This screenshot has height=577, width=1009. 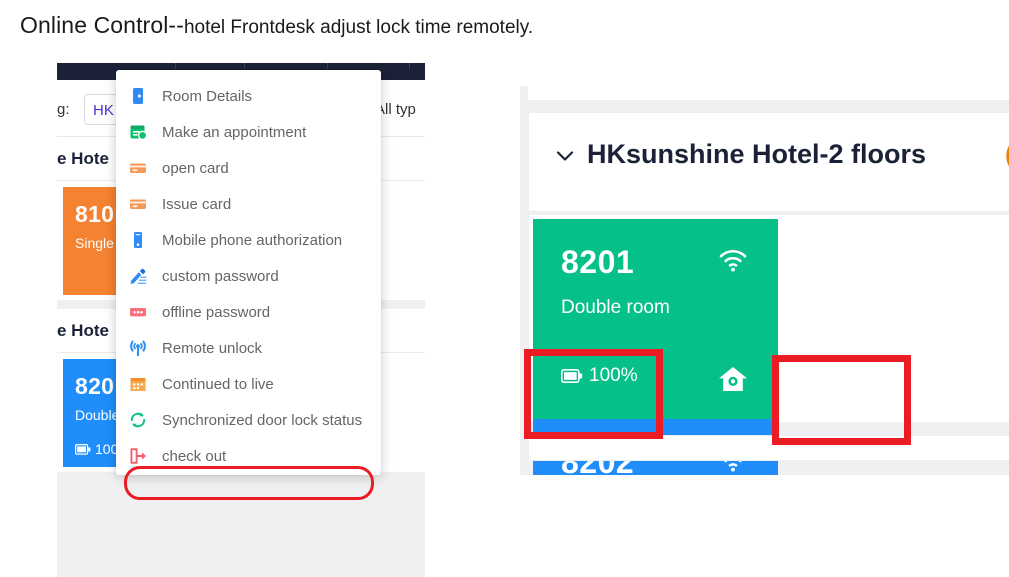 I want to click on menu-item-check-out: check out, so click(x=248, y=456).